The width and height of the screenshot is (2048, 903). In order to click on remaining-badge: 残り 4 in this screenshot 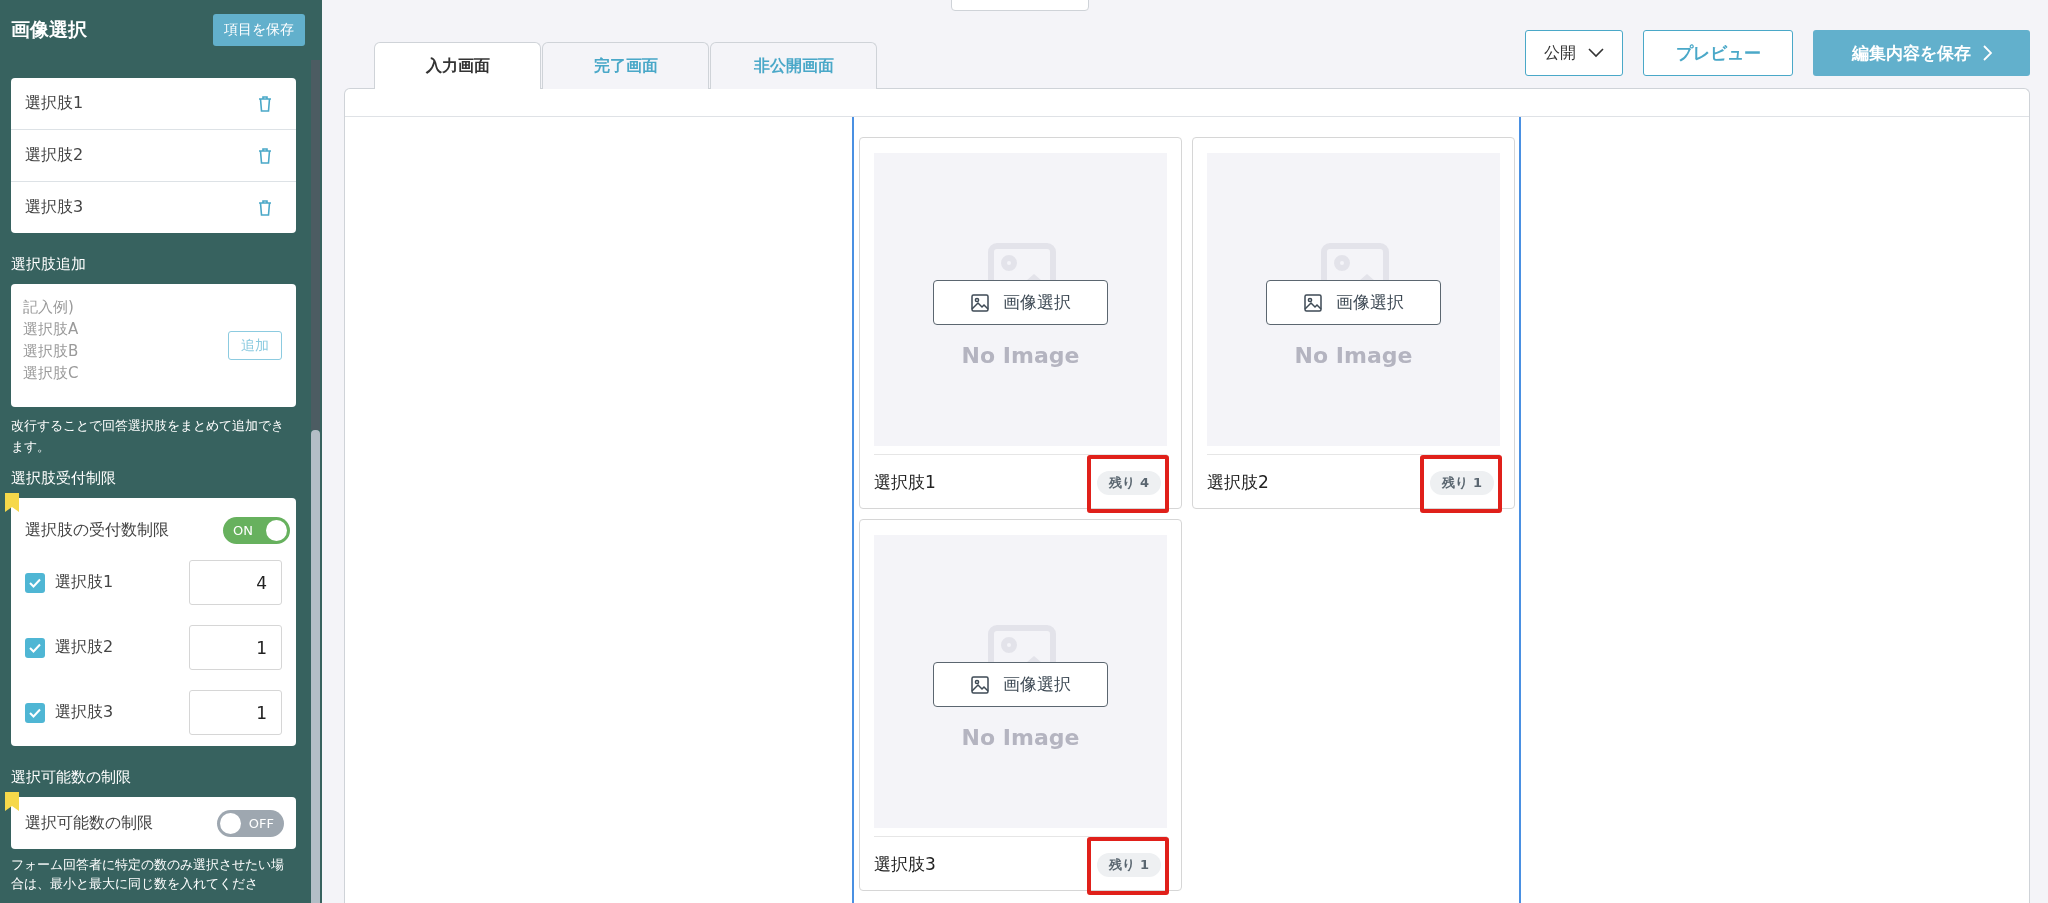, I will do `click(1129, 482)`.